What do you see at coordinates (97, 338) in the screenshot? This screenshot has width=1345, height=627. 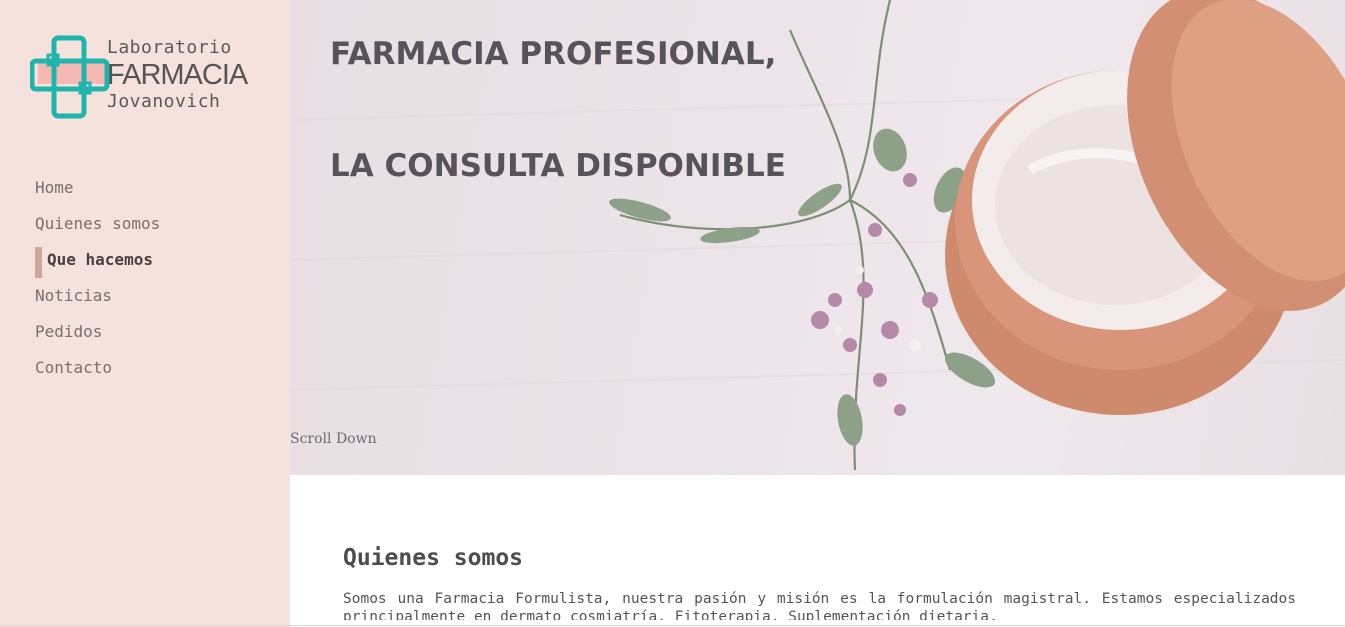 I see `nav-item-pedidos: Pedidos` at bounding box center [97, 338].